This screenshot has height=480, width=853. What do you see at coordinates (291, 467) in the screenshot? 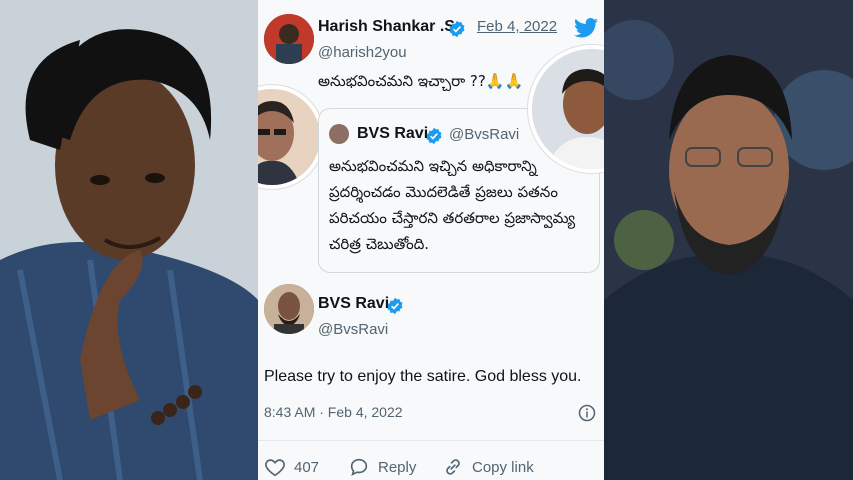
I see `like-button: 407` at bounding box center [291, 467].